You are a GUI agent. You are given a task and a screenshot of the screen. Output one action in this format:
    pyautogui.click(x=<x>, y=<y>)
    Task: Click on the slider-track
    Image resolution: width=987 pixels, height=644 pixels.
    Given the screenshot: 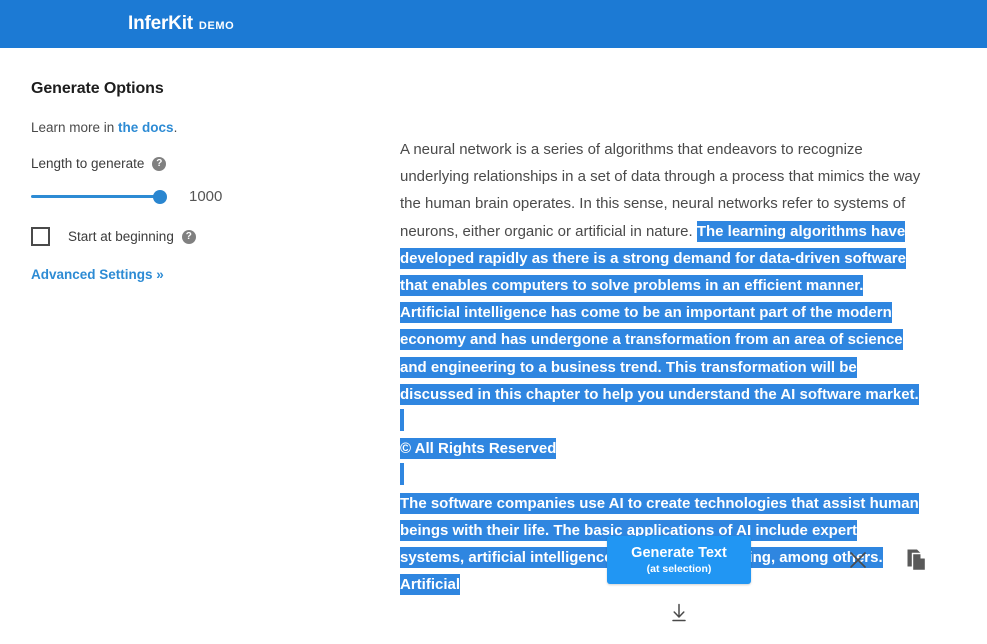 What is the action you would take?
    pyautogui.click(x=97, y=196)
    